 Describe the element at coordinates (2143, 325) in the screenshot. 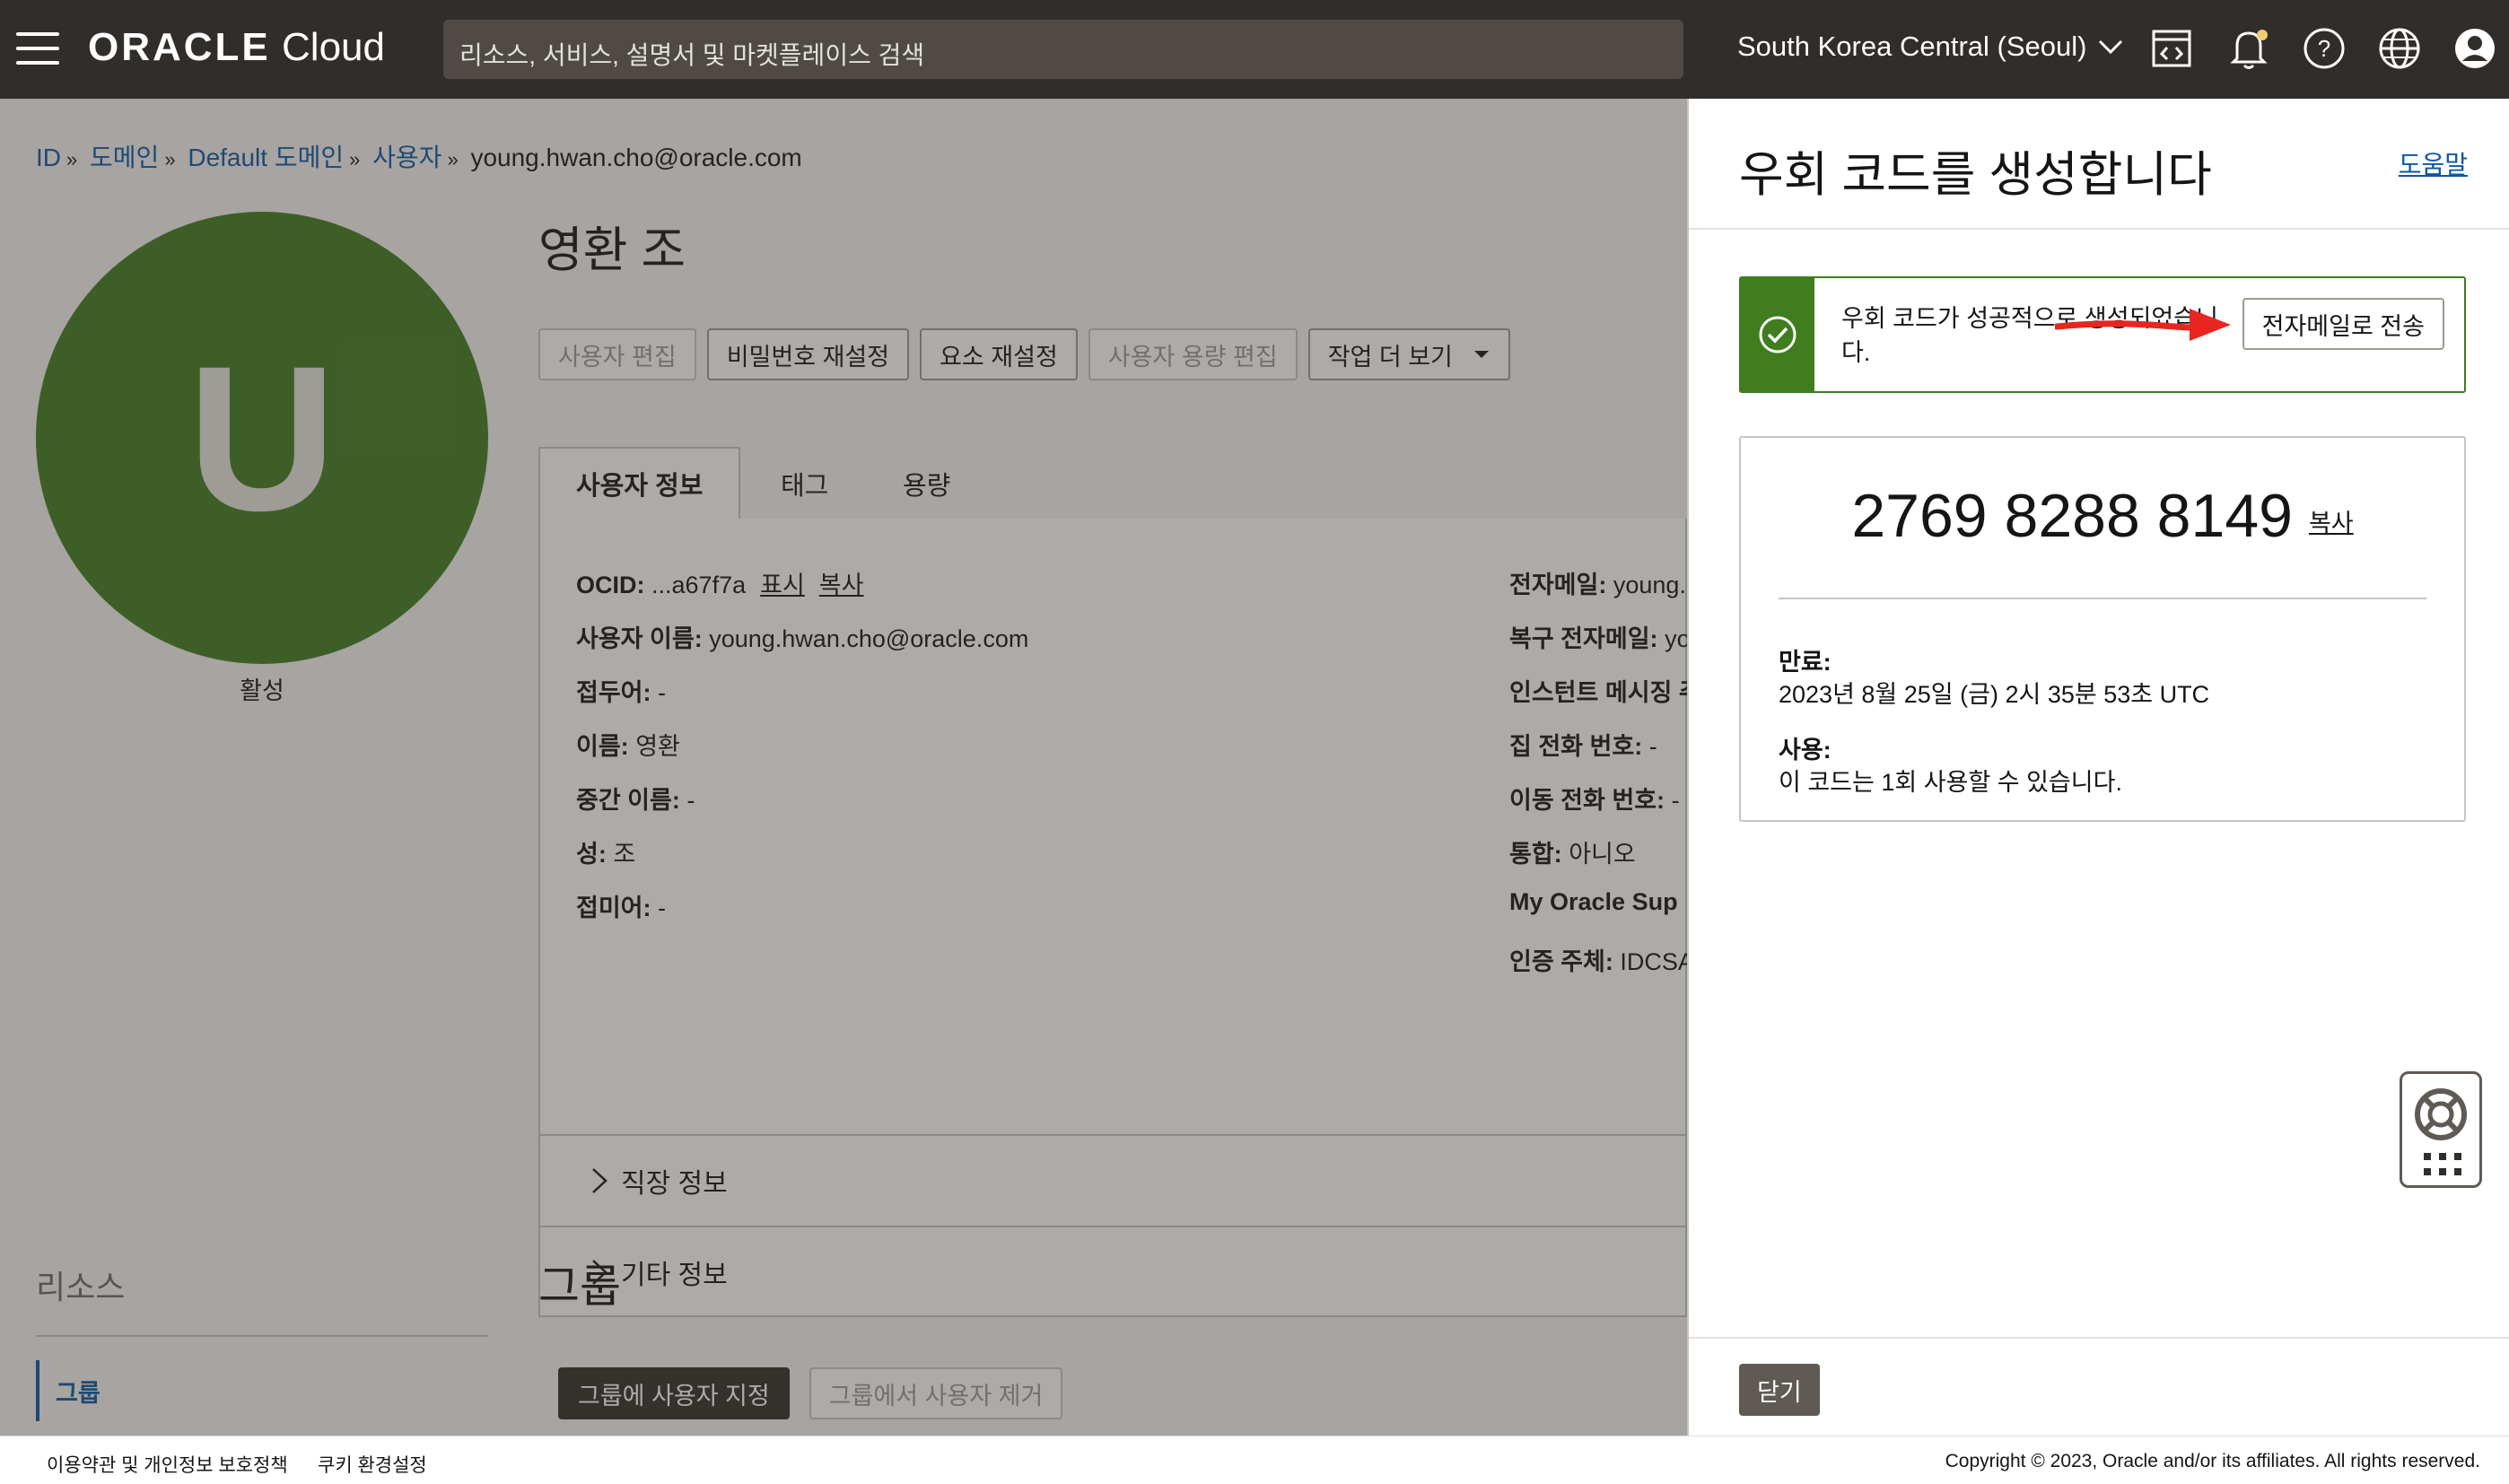

I see `red-arrow-annotation` at that location.